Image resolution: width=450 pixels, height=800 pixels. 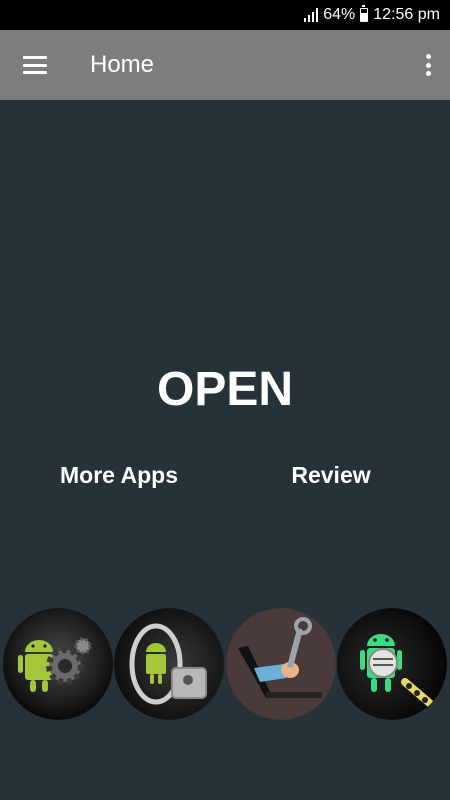 I want to click on battery-percent: 64%, so click(x=339, y=14).